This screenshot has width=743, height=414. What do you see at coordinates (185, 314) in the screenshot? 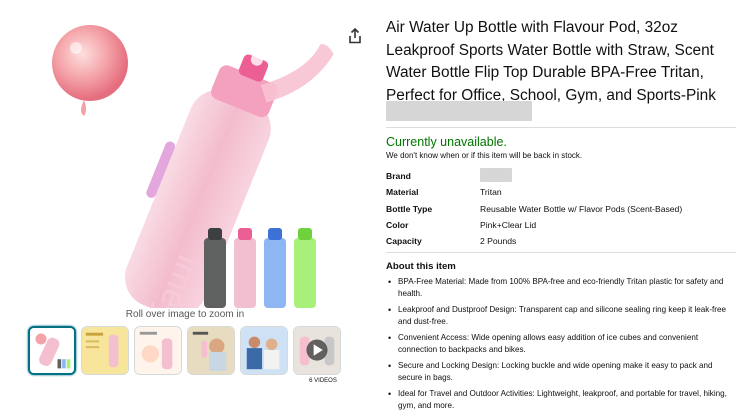
I see `zoom-hint: Roll over image to zoom in` at bounding box center [185, 314].